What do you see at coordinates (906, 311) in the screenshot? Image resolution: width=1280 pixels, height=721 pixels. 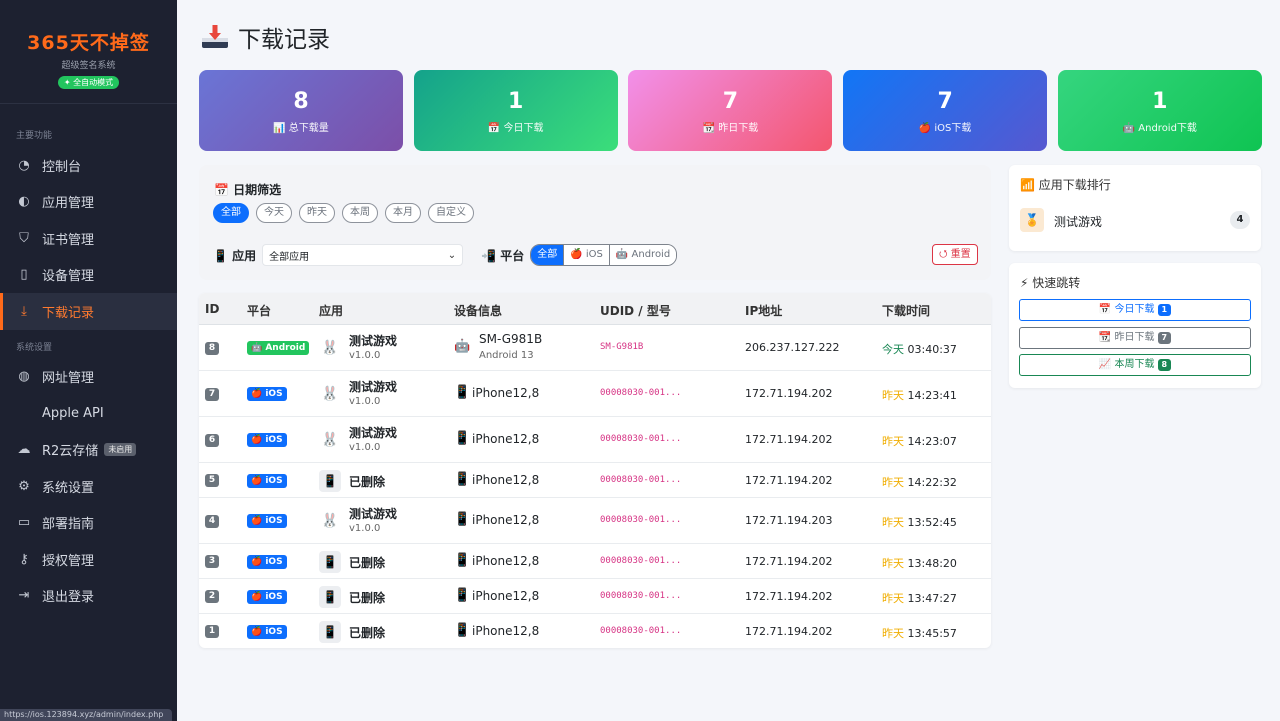 I see `column-header: 下载时间` at bounding box center [906, 311].